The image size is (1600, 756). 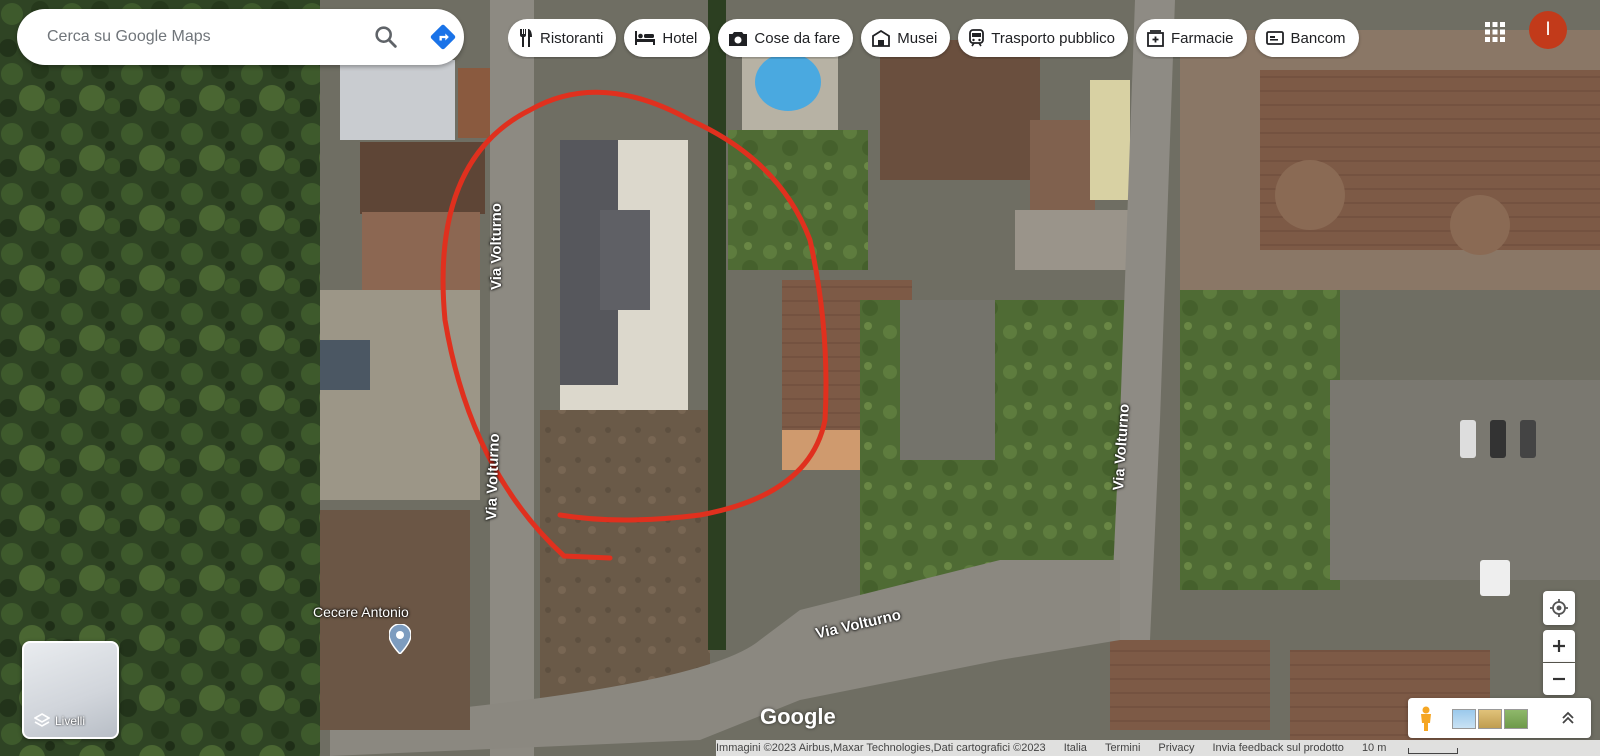 I want to click on layers-button: Livelli, so click(x=70, y=690).